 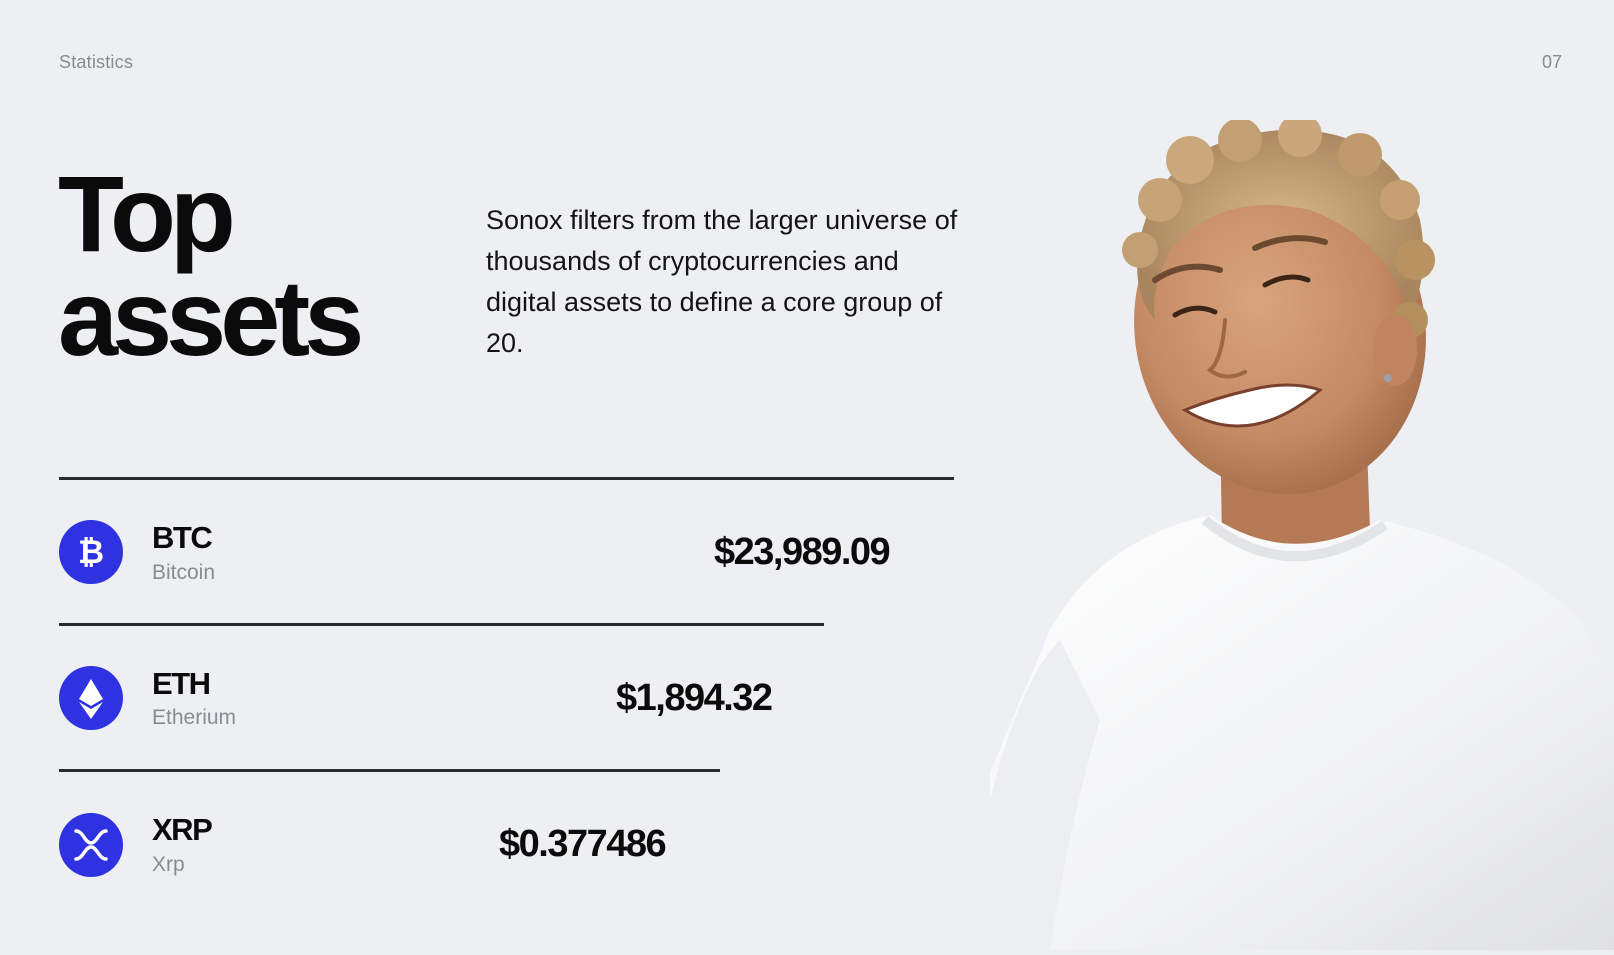 I want to click on section-label: Statistics, so click(x=96, y=62).